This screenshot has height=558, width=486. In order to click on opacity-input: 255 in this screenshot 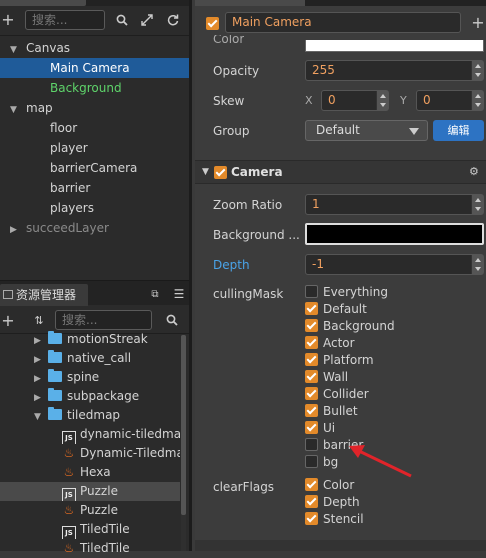, I will do `click(394, 70)`.